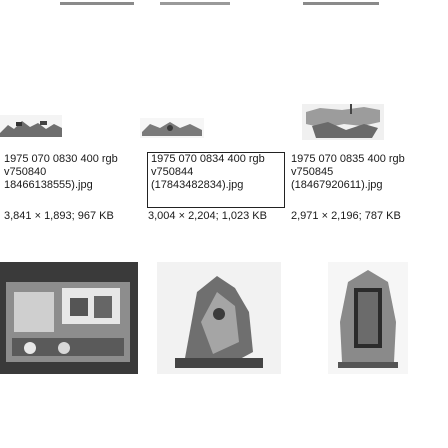  Describe the element at coordinates (207, 216) in the screenshot. I see `file-dimensions: 3,004 × 2,204; 1,023 KB` at that location.